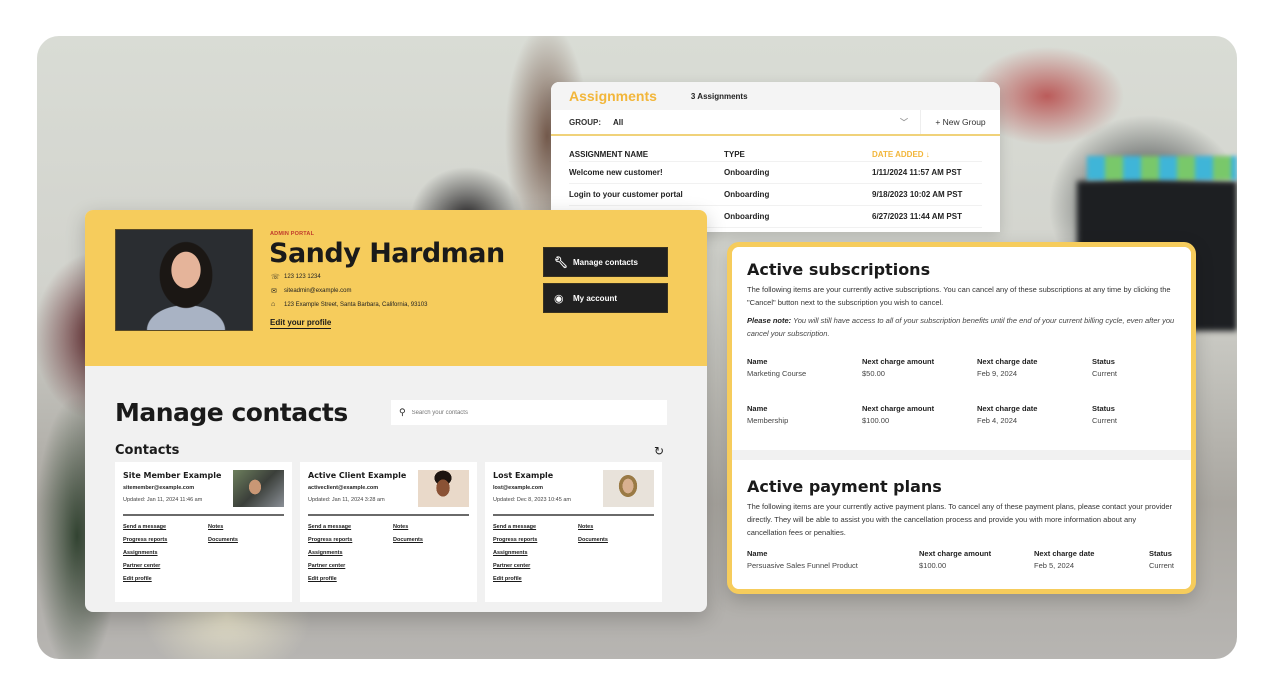 This screenshot has height=695, width=1275. I want to click on assignment-date: 9/18/2023 10:02 AM PST, so click(917, 194).